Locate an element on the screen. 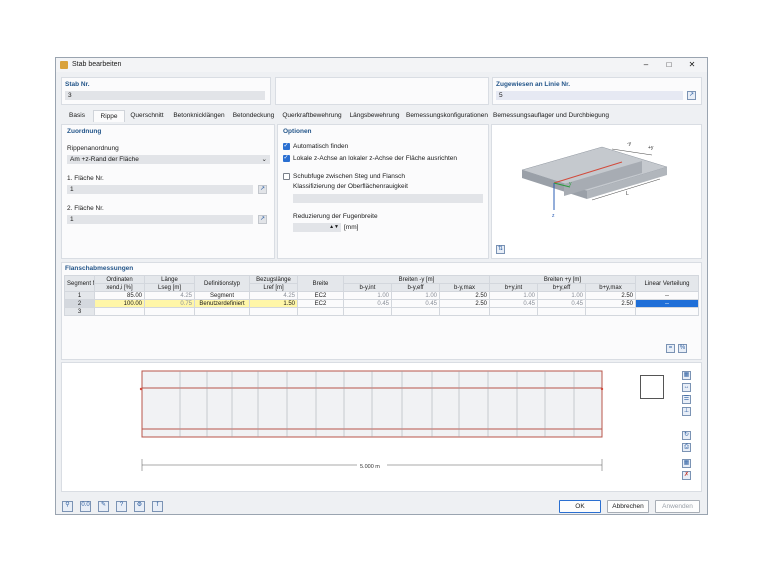 The height and width of the screenshot is (570, 760). equal-icon: = is located at coordinates (670, 348).